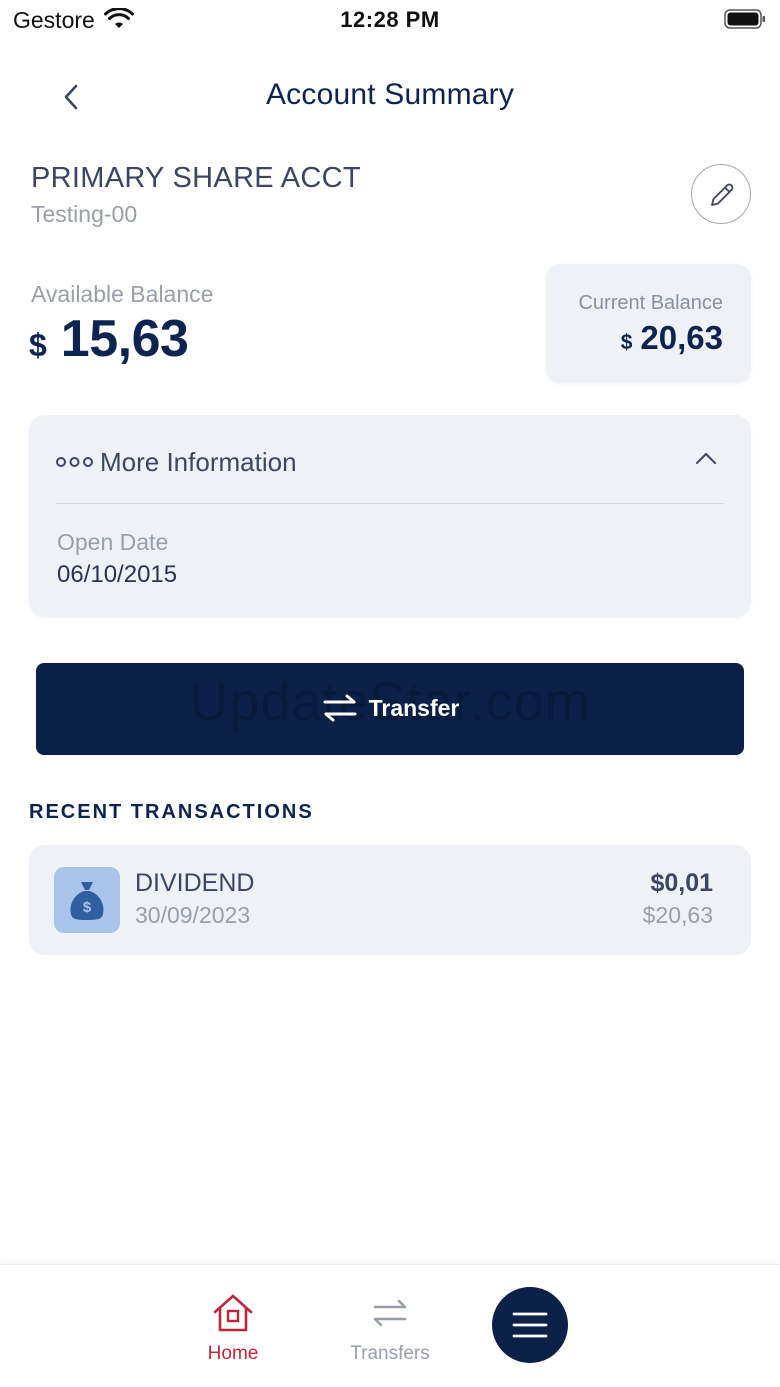  I want to click on available-currency: $, so click(38, 345).